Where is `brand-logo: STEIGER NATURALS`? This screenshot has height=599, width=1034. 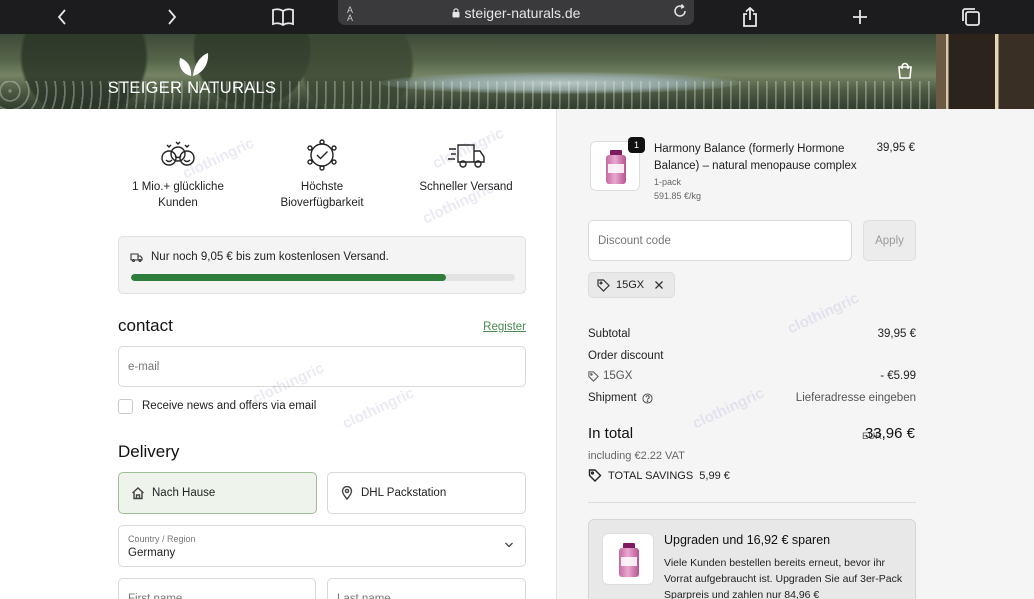 brand-logo: STEIGER NATURALS is located at coordinates (192, 74).